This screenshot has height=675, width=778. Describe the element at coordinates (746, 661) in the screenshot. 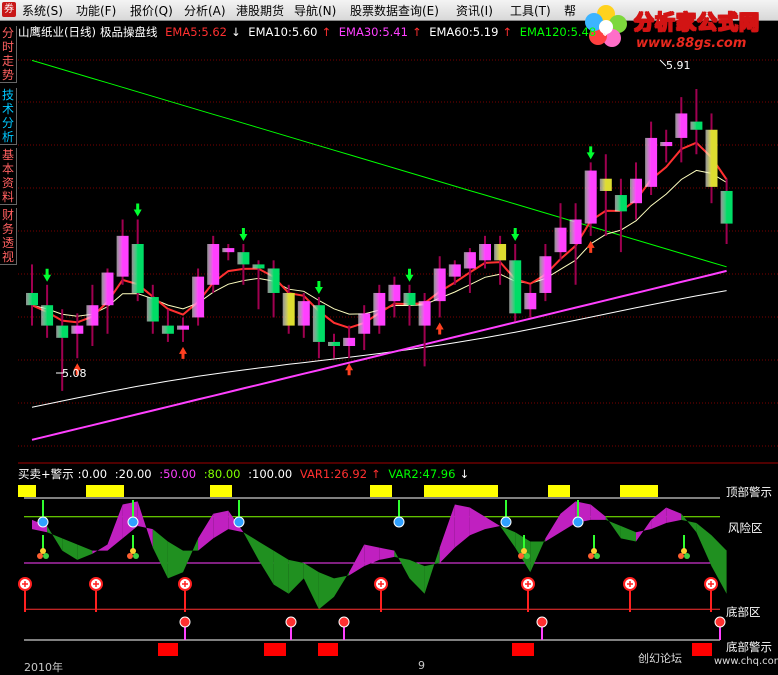

I see `footer-site: www.chq.com` at that location.